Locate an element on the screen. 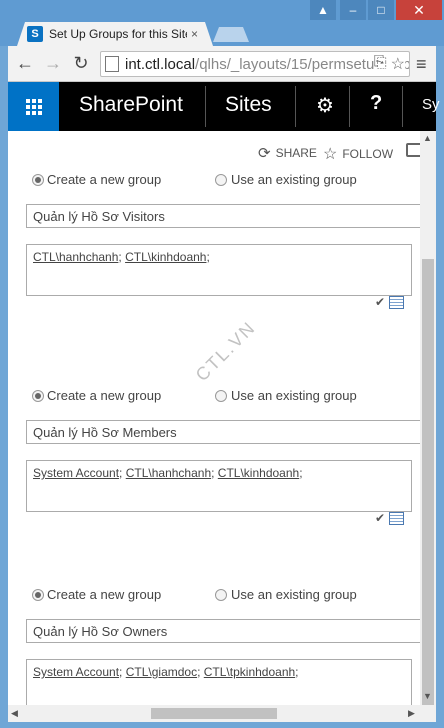 This screenshot has width=444, height=728. share-button: ⟳ SHARE is located at coordinates (287, 153).